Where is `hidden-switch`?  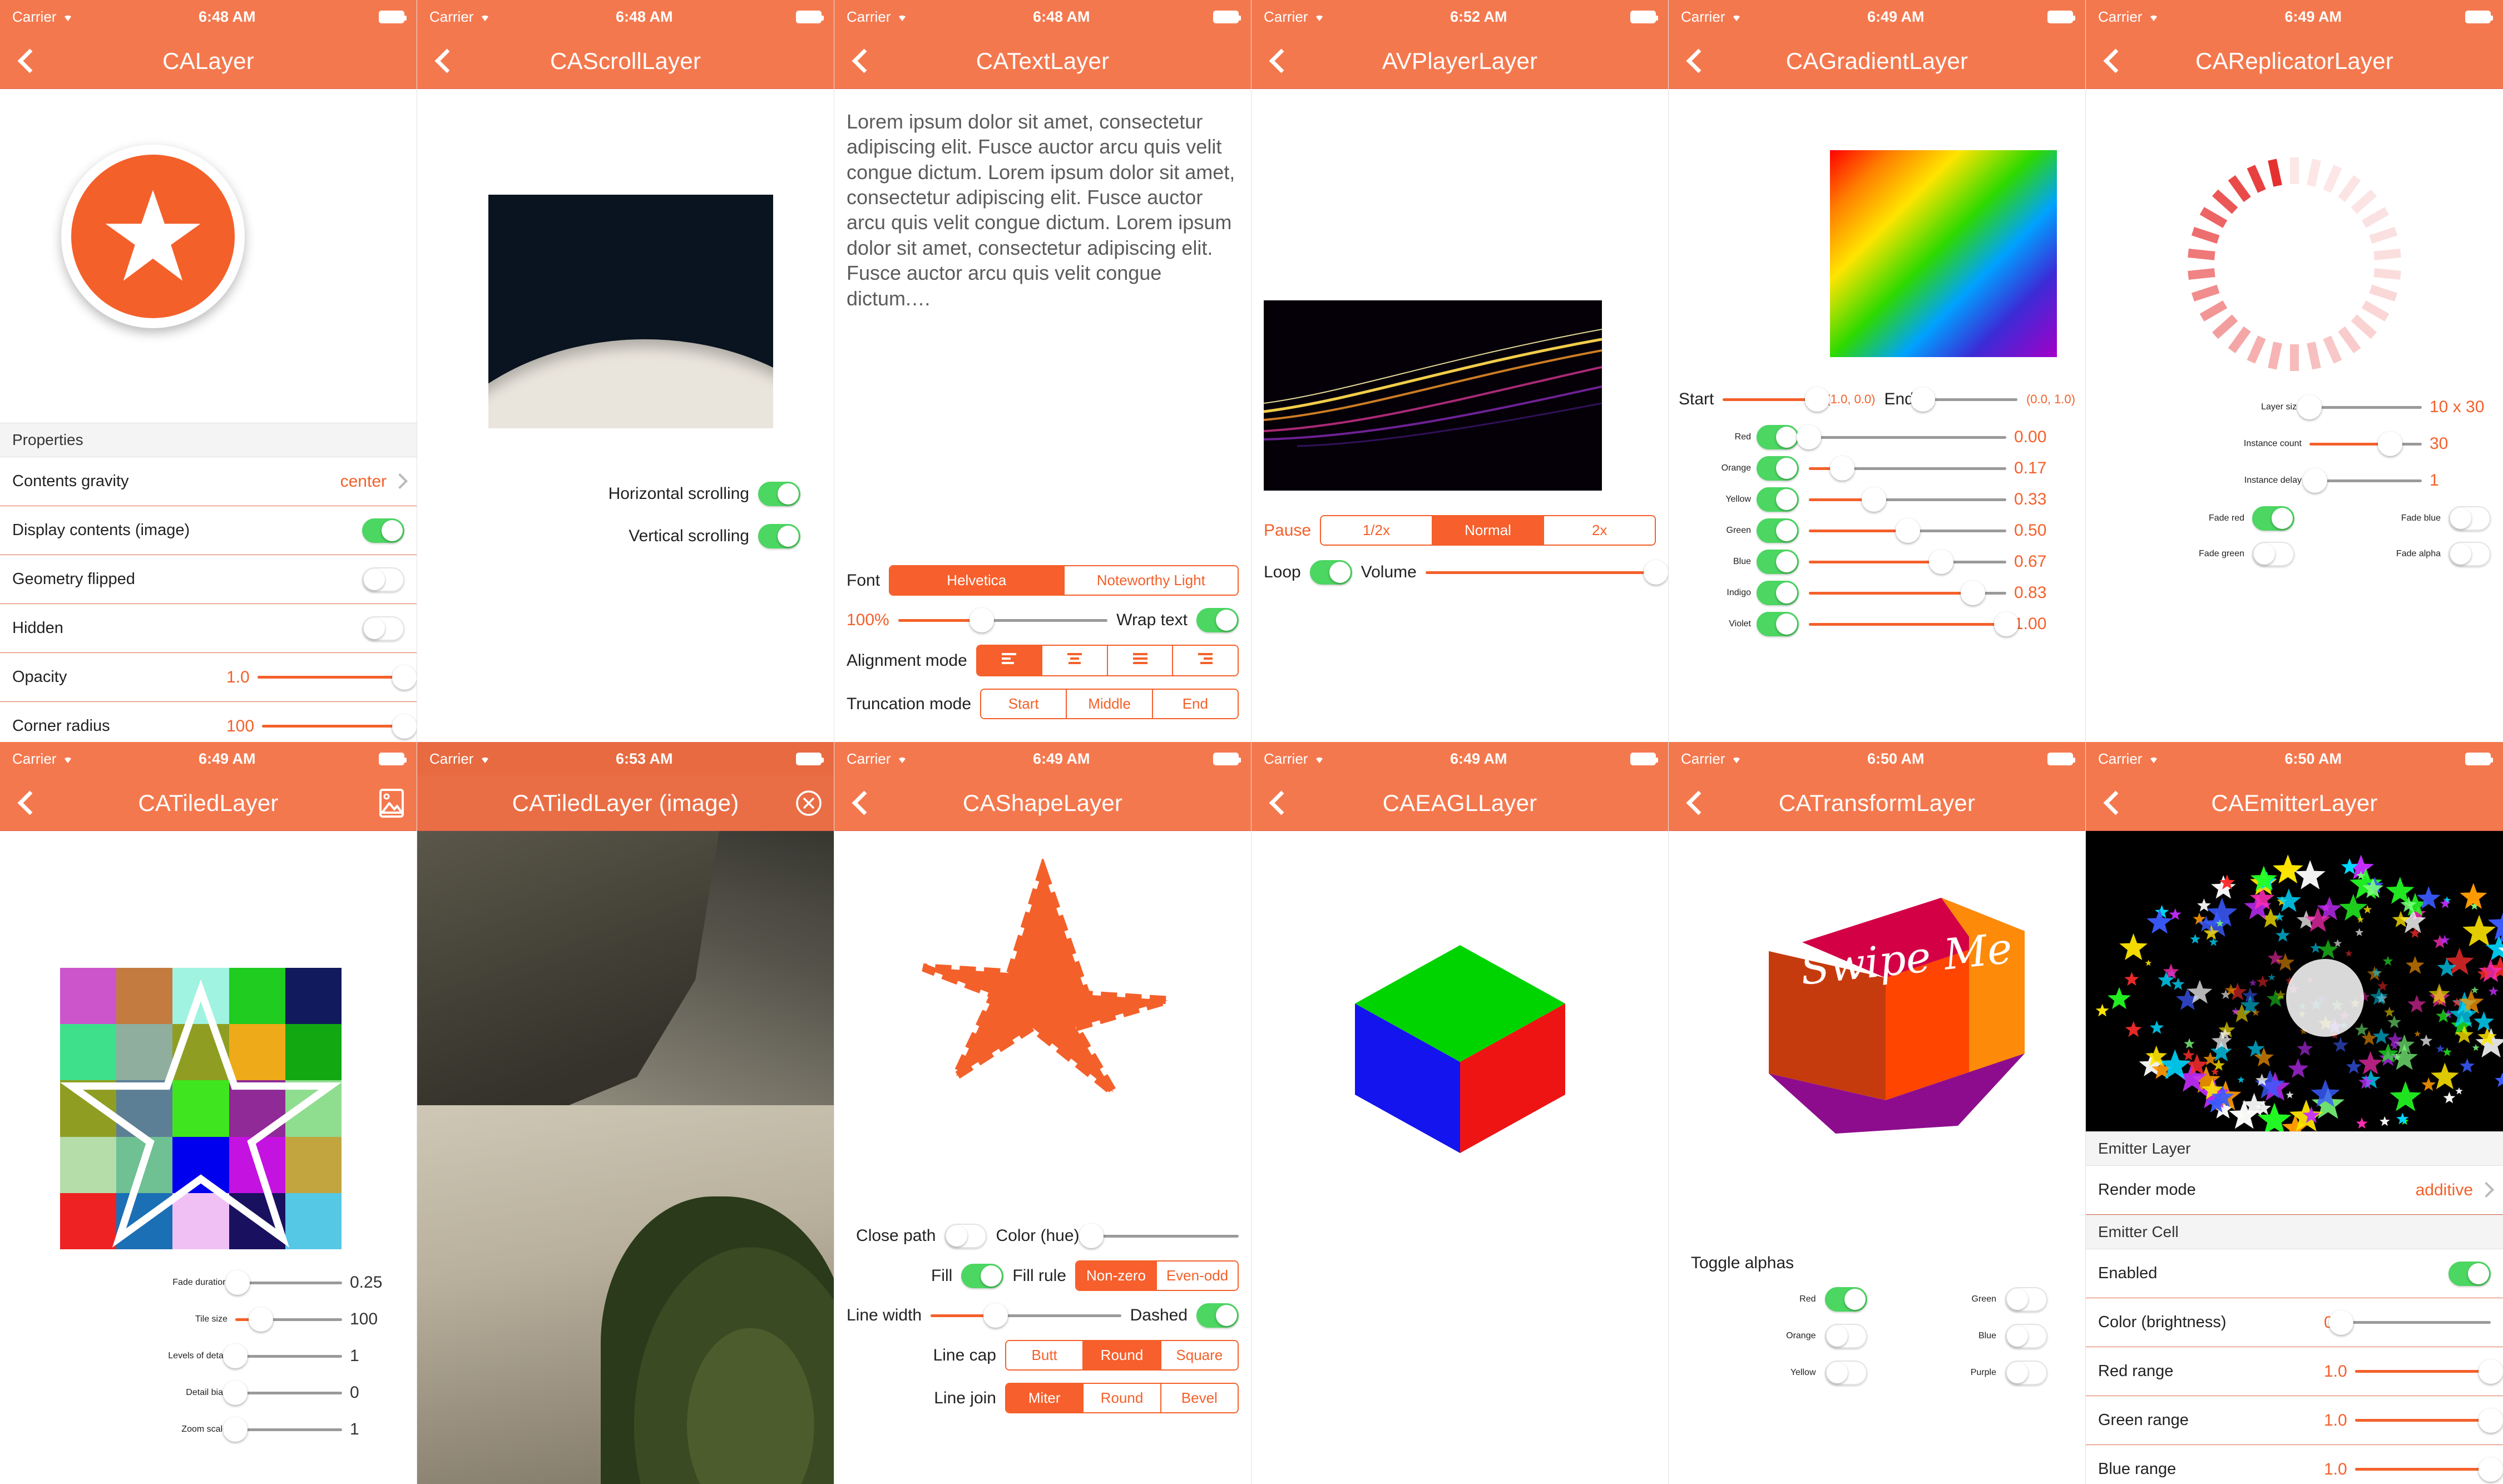
hidden-switch is located at coordinates (383, 628).